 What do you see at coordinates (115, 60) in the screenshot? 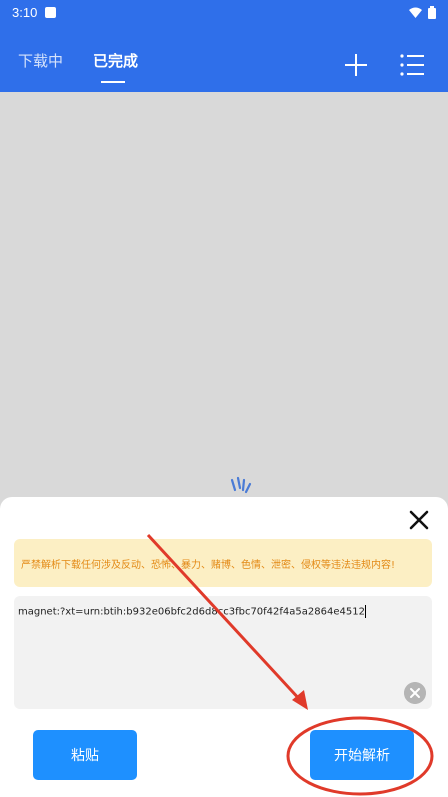
I see `tab-completed: 已完成` at bounding box center [115, 60].